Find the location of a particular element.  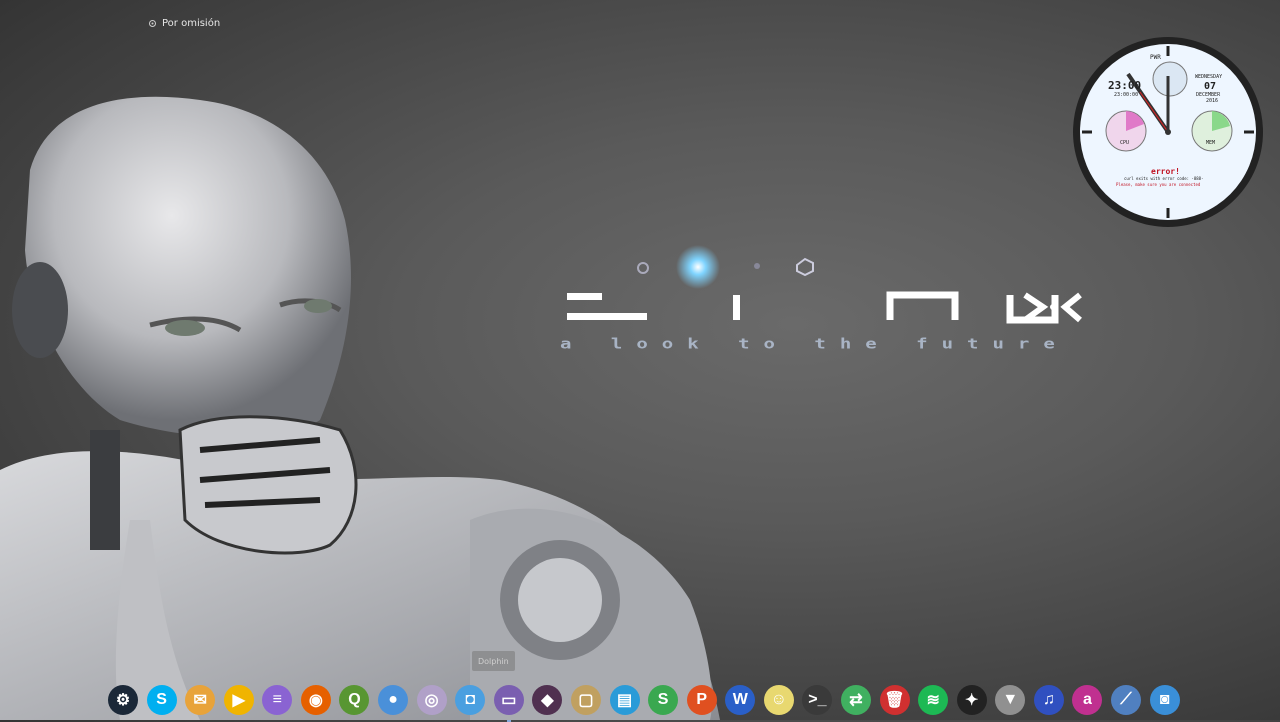

dock-item-skype: S is located at coordinates (161, 700).